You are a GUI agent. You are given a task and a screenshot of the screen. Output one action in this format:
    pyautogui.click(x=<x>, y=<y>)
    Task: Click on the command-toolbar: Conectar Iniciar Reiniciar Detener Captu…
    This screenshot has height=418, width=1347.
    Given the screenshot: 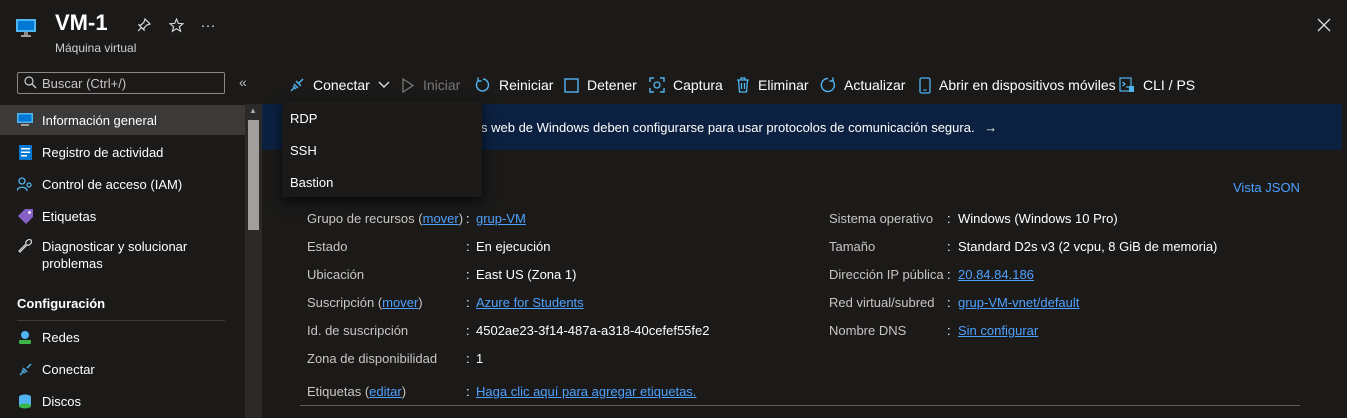 What is the action you would take?
    pyautogui.click(x=804, y=84)
    